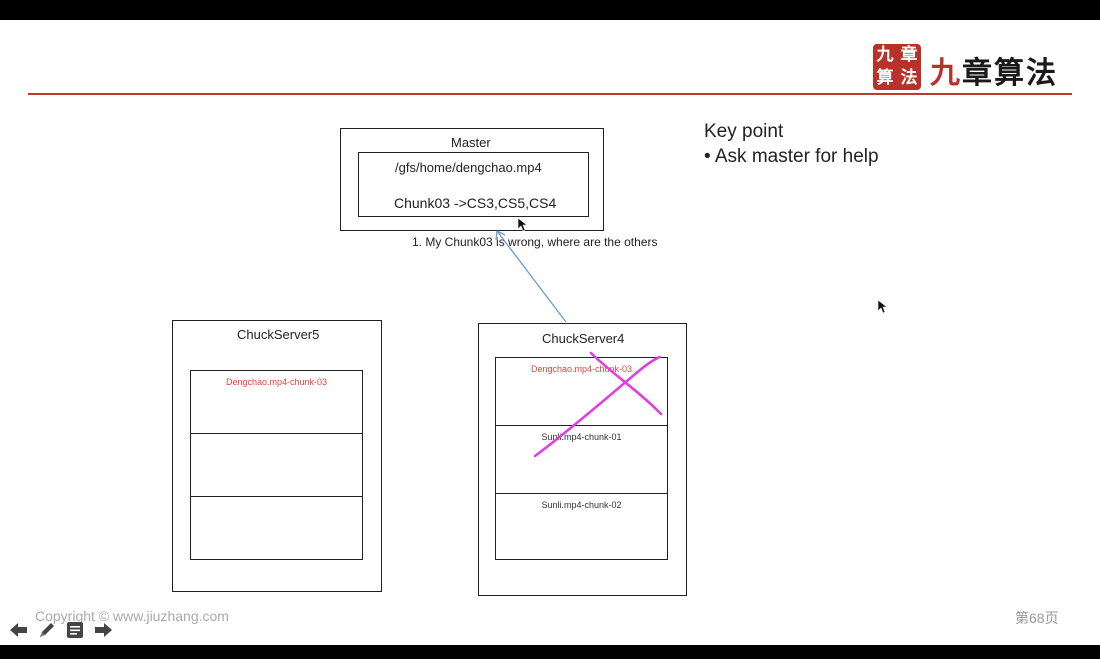 Image resolution: width=1100 pixels, height=659 pixels. What do you see at coordinates (550, 652) in the screenshot?
I see `bottom-letterbox` at bounding box center [550, 652].